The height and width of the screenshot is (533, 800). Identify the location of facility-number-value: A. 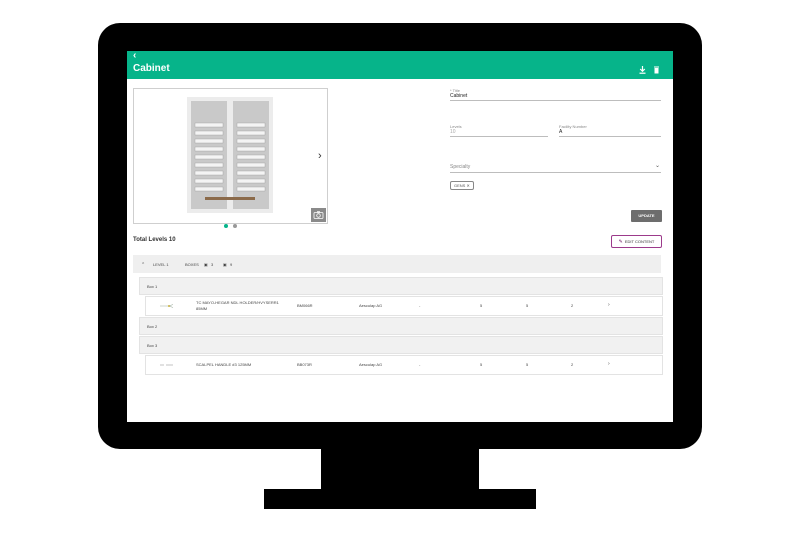
(561, 132).